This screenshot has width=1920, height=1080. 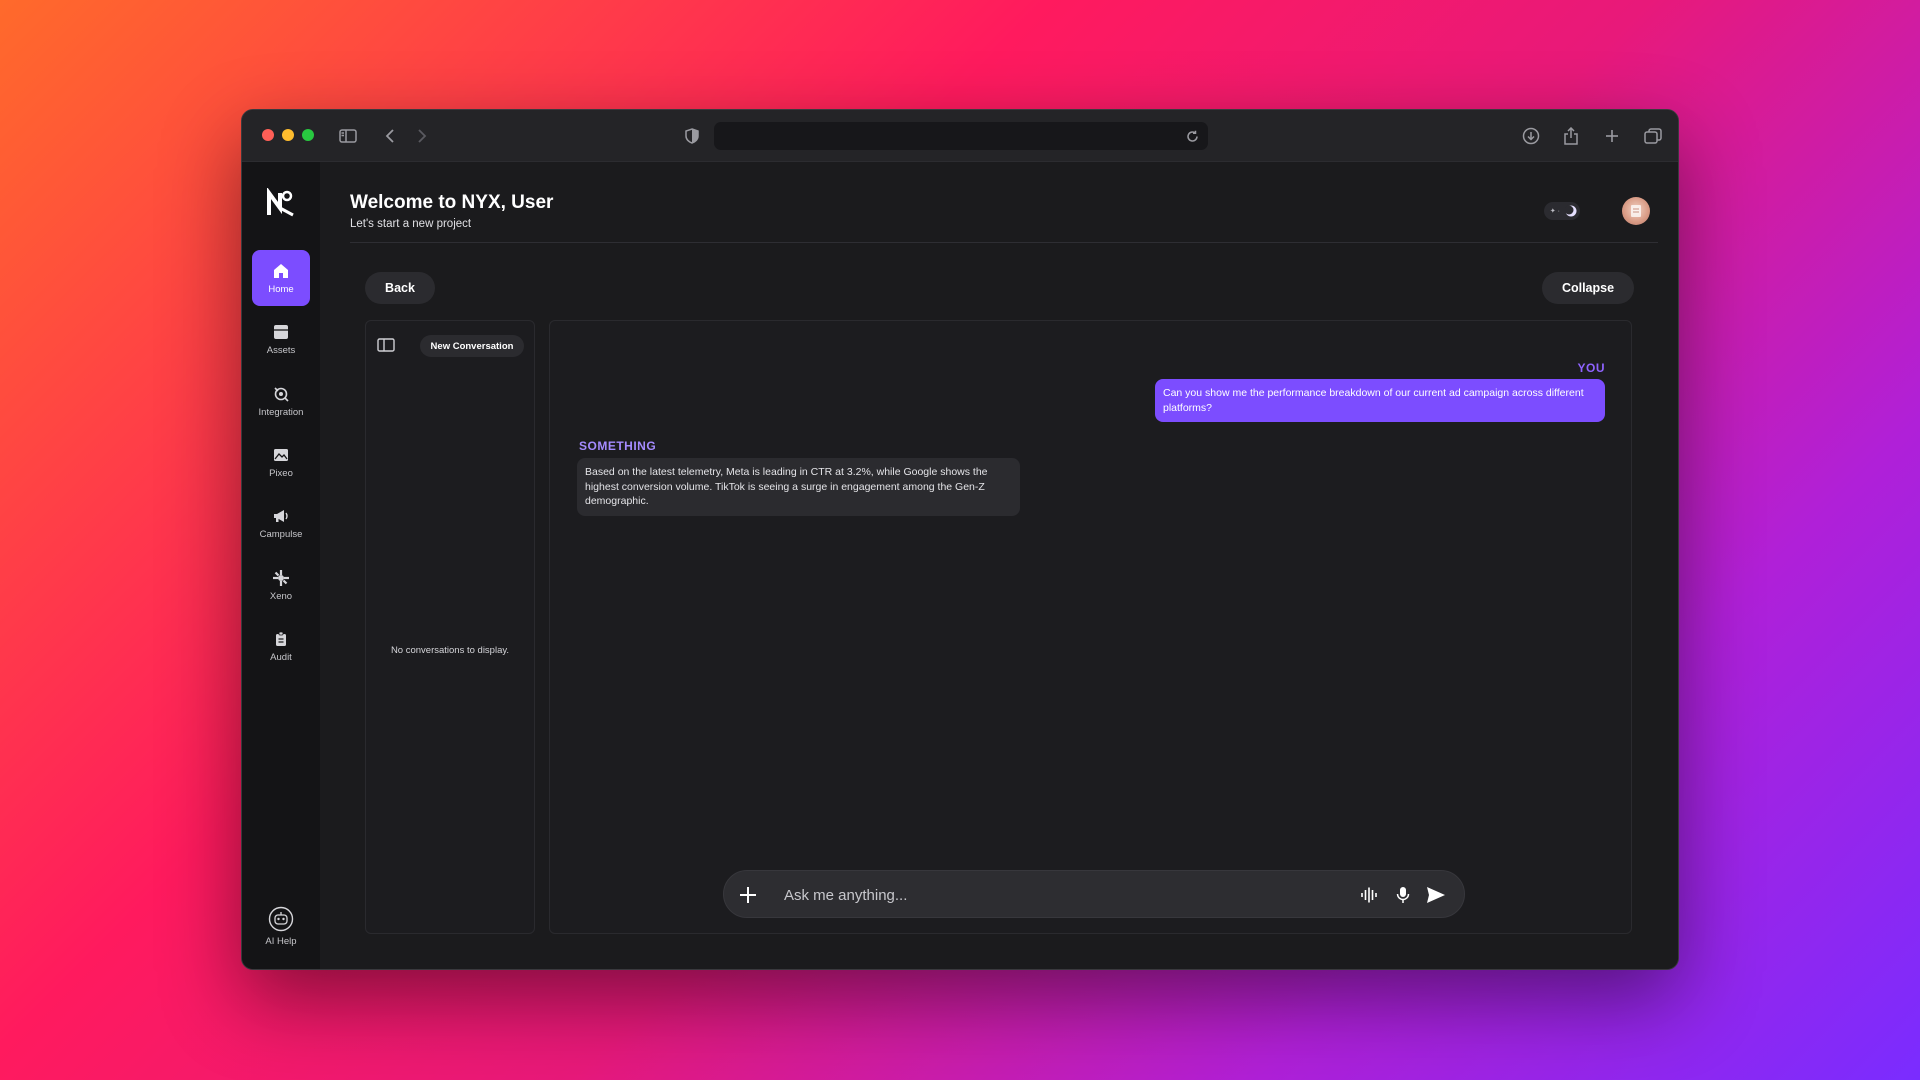 What do you see at coordinates (1554, 211) in the screenshot?
I see `stars-icon: ✦ ·` at bounding box center [1554, 211].